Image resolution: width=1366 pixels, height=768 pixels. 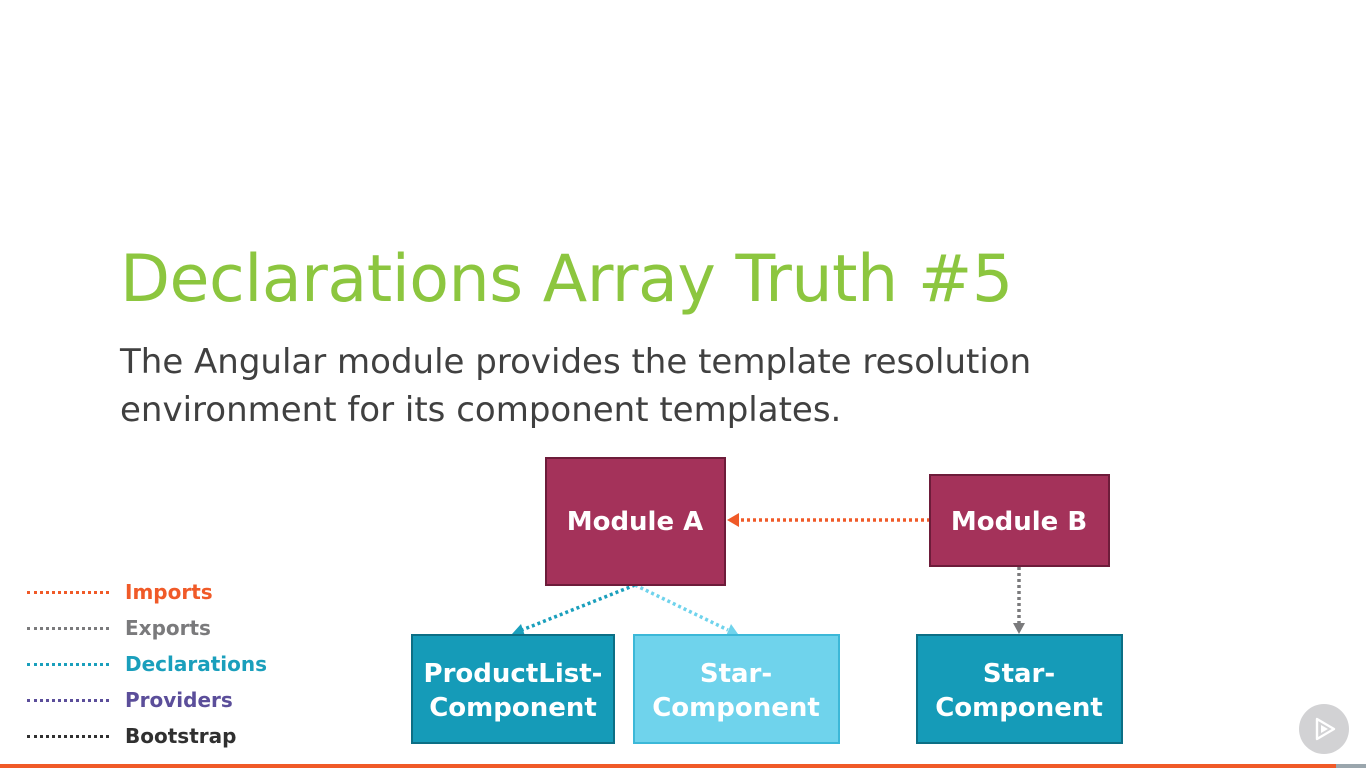 What do you see at coordinates (68, 628) in the screenshot?
I see `legend-line-exports` at bounding box center [68, 628].